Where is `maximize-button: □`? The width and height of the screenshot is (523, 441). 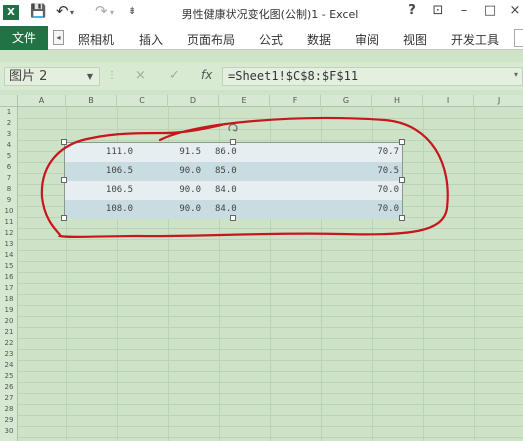 maximize-button: □ is located at coordinates (490, 10).